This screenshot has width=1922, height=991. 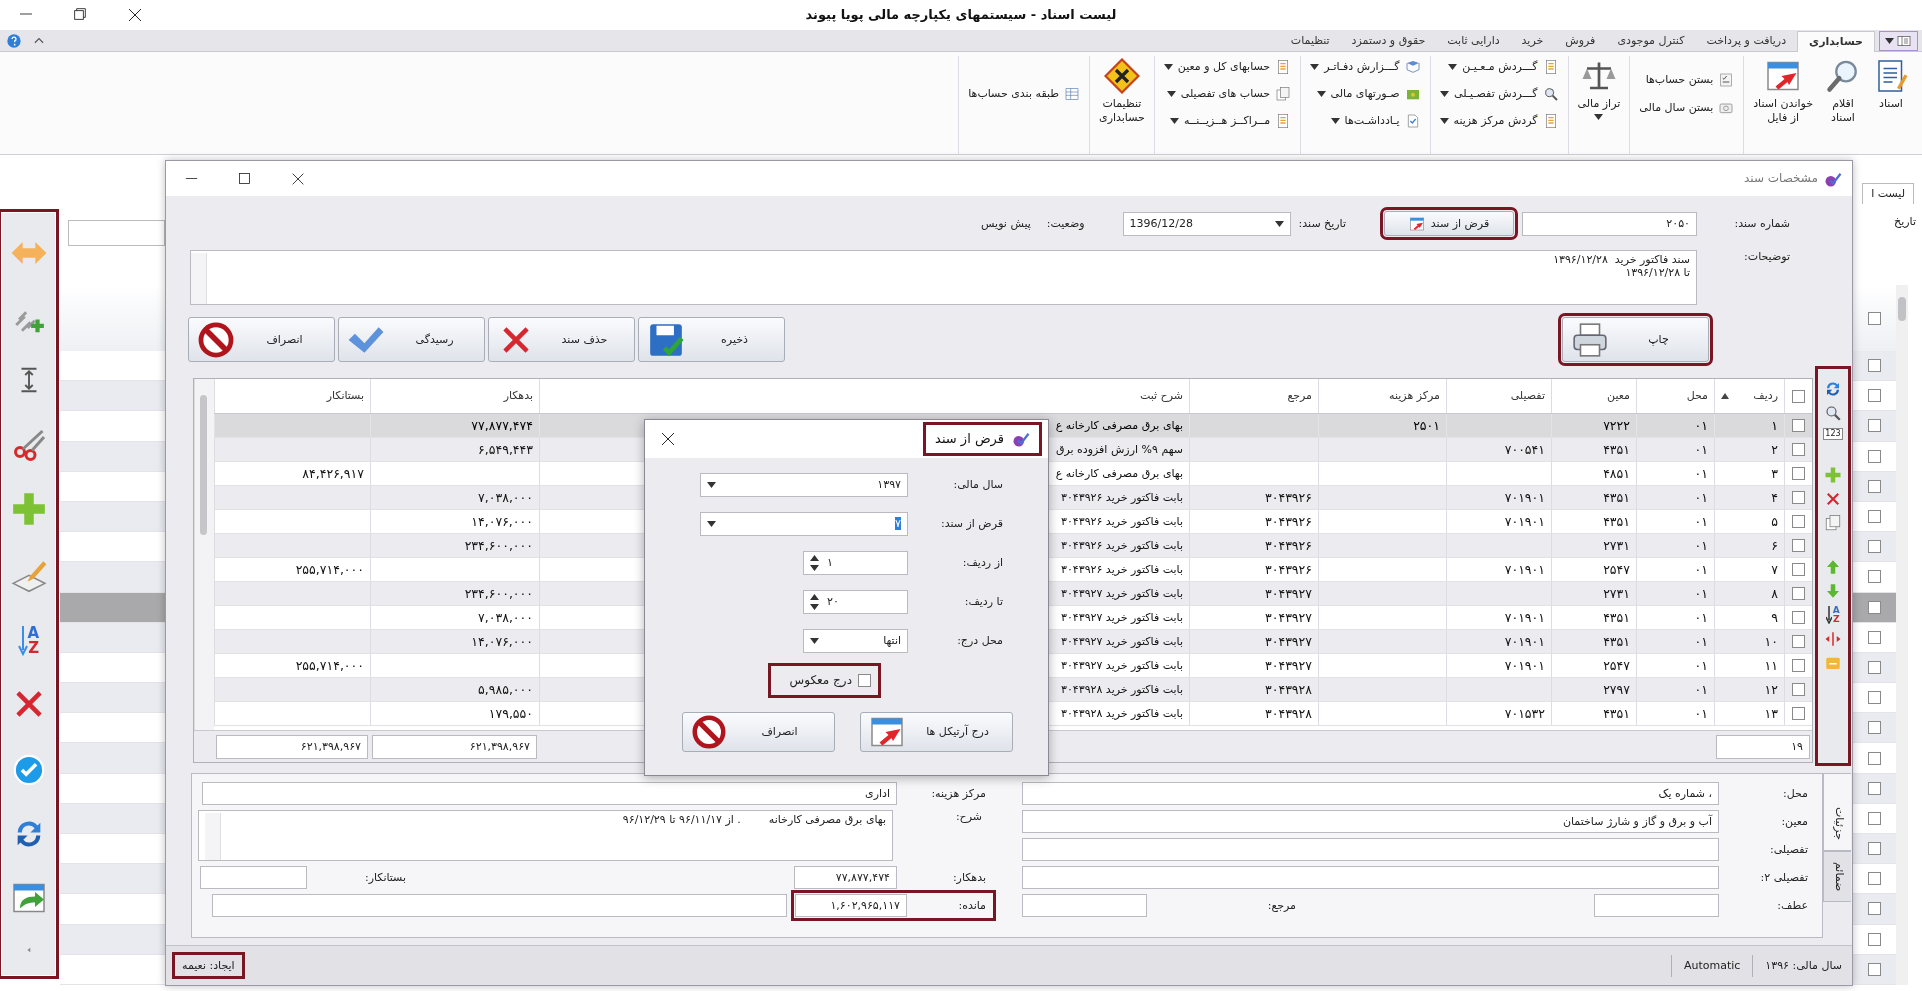 What do you see at coordinates (1281, 905) in the screenshot?
I see `field-label: مرجع:` at bounding box center [1281, 905].